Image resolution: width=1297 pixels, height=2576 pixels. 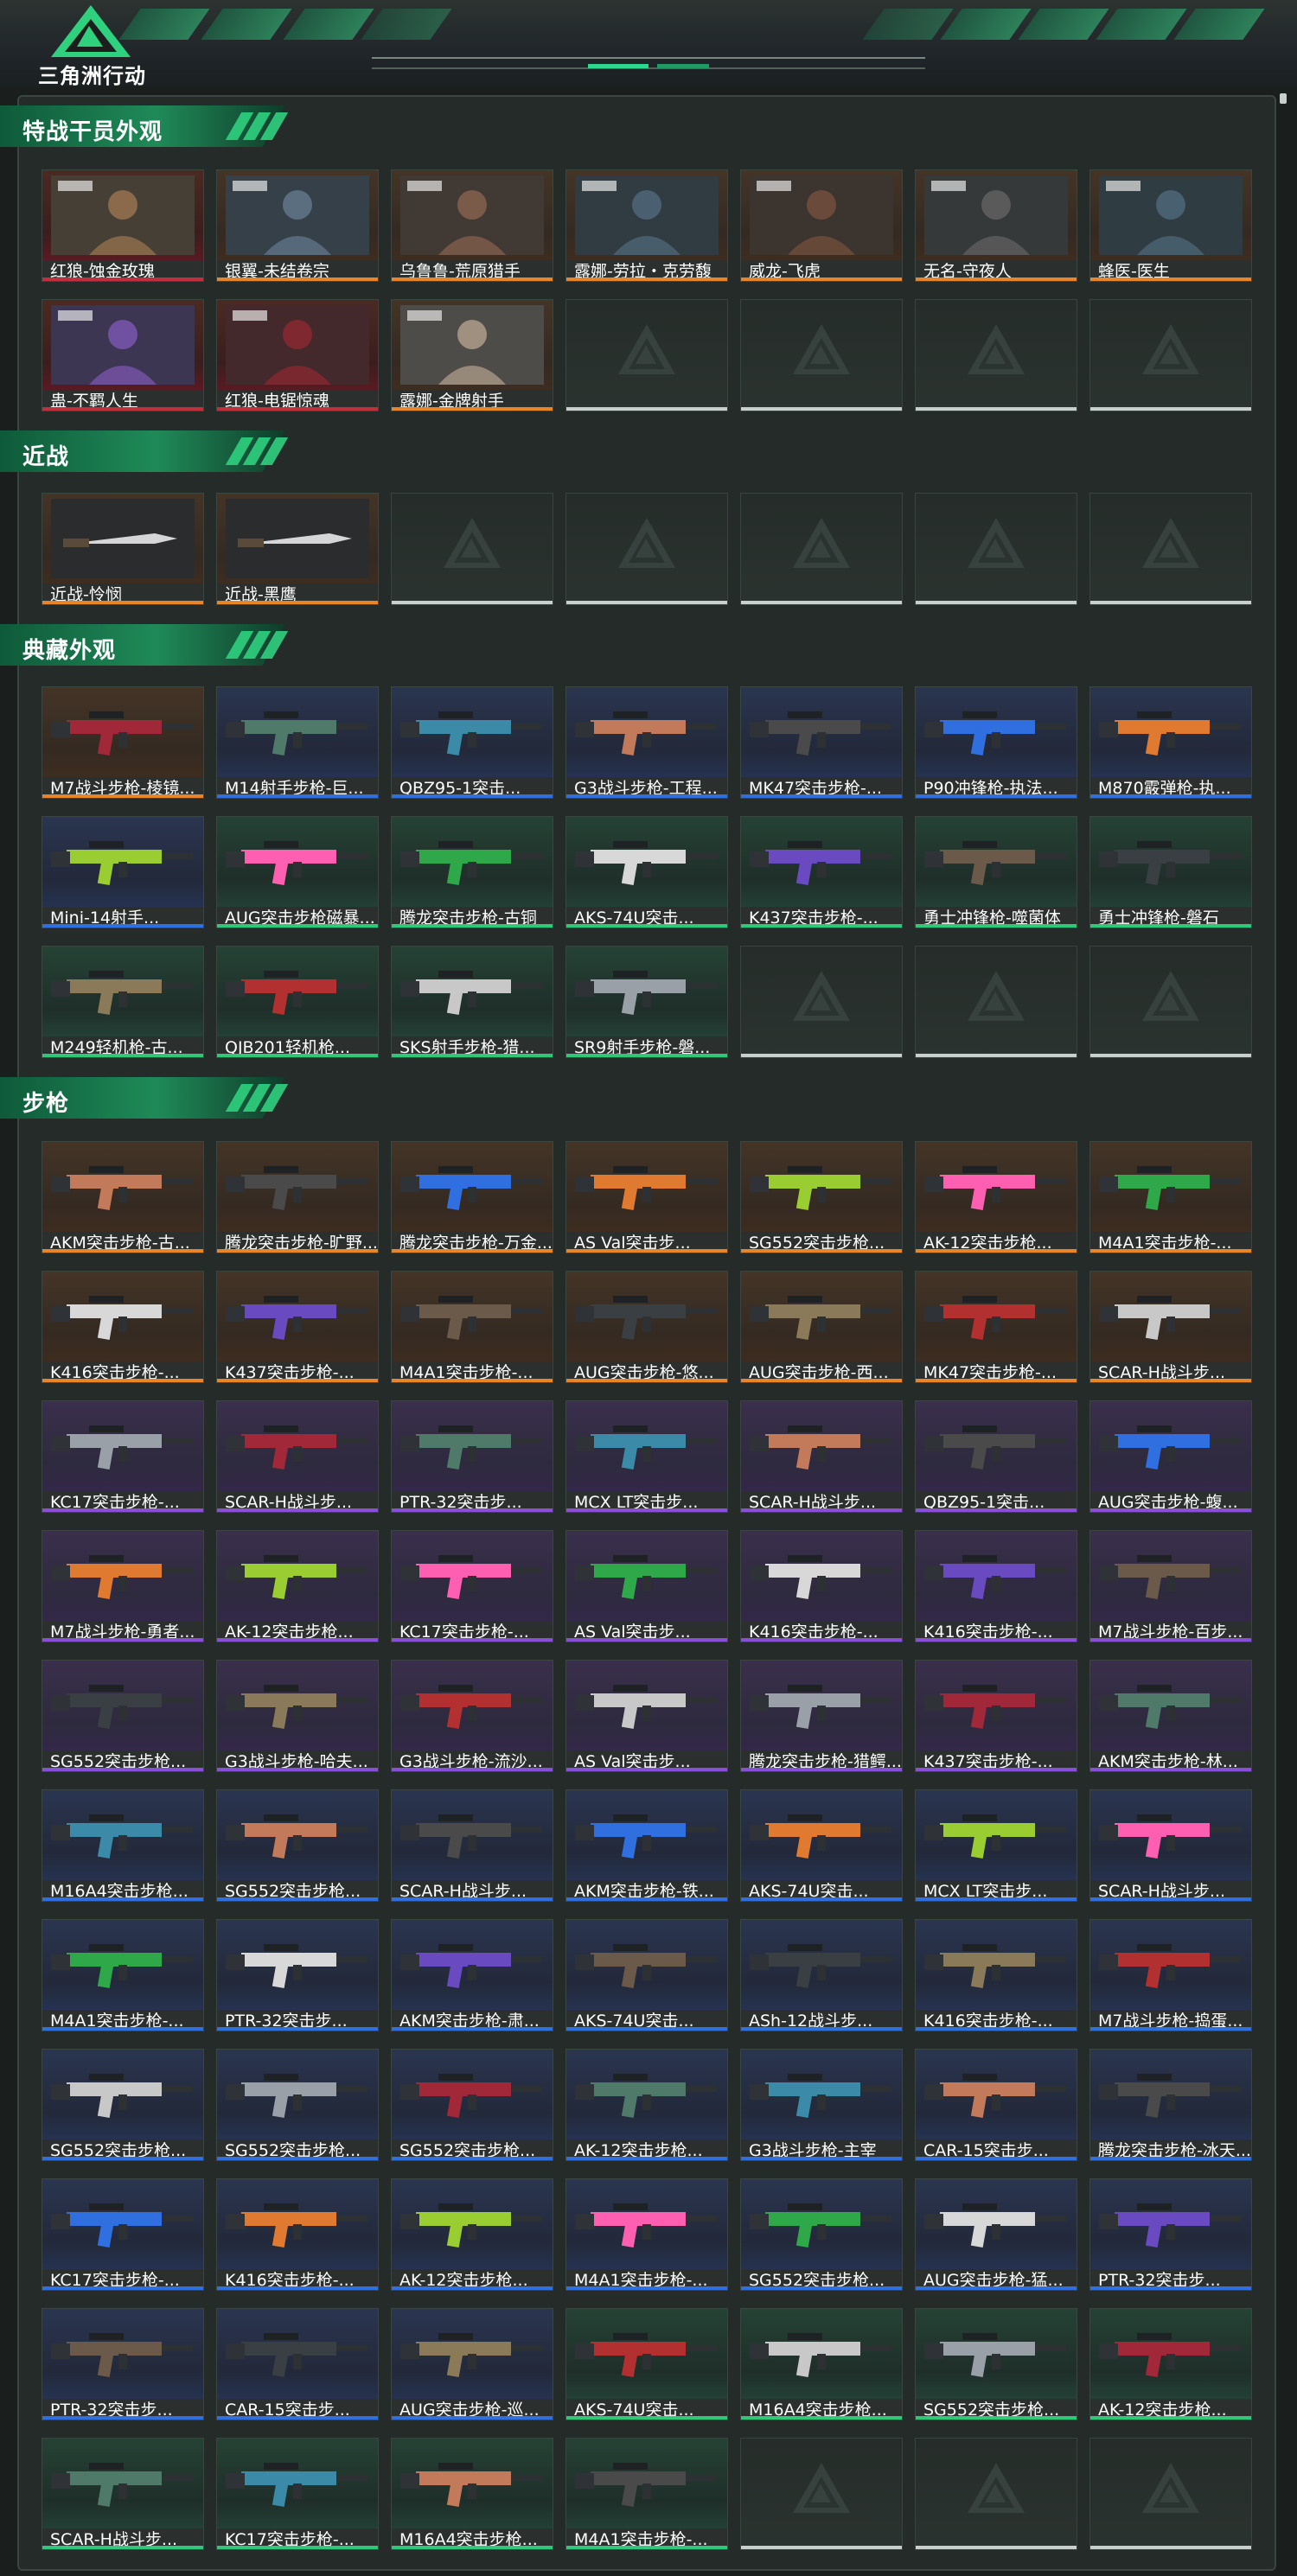 What do you see at coordinates (647, 225) in the screenshot?
I see `operator-skin-card: 露娜-劳拉・克劳馥` at bounding box center [647, 225].